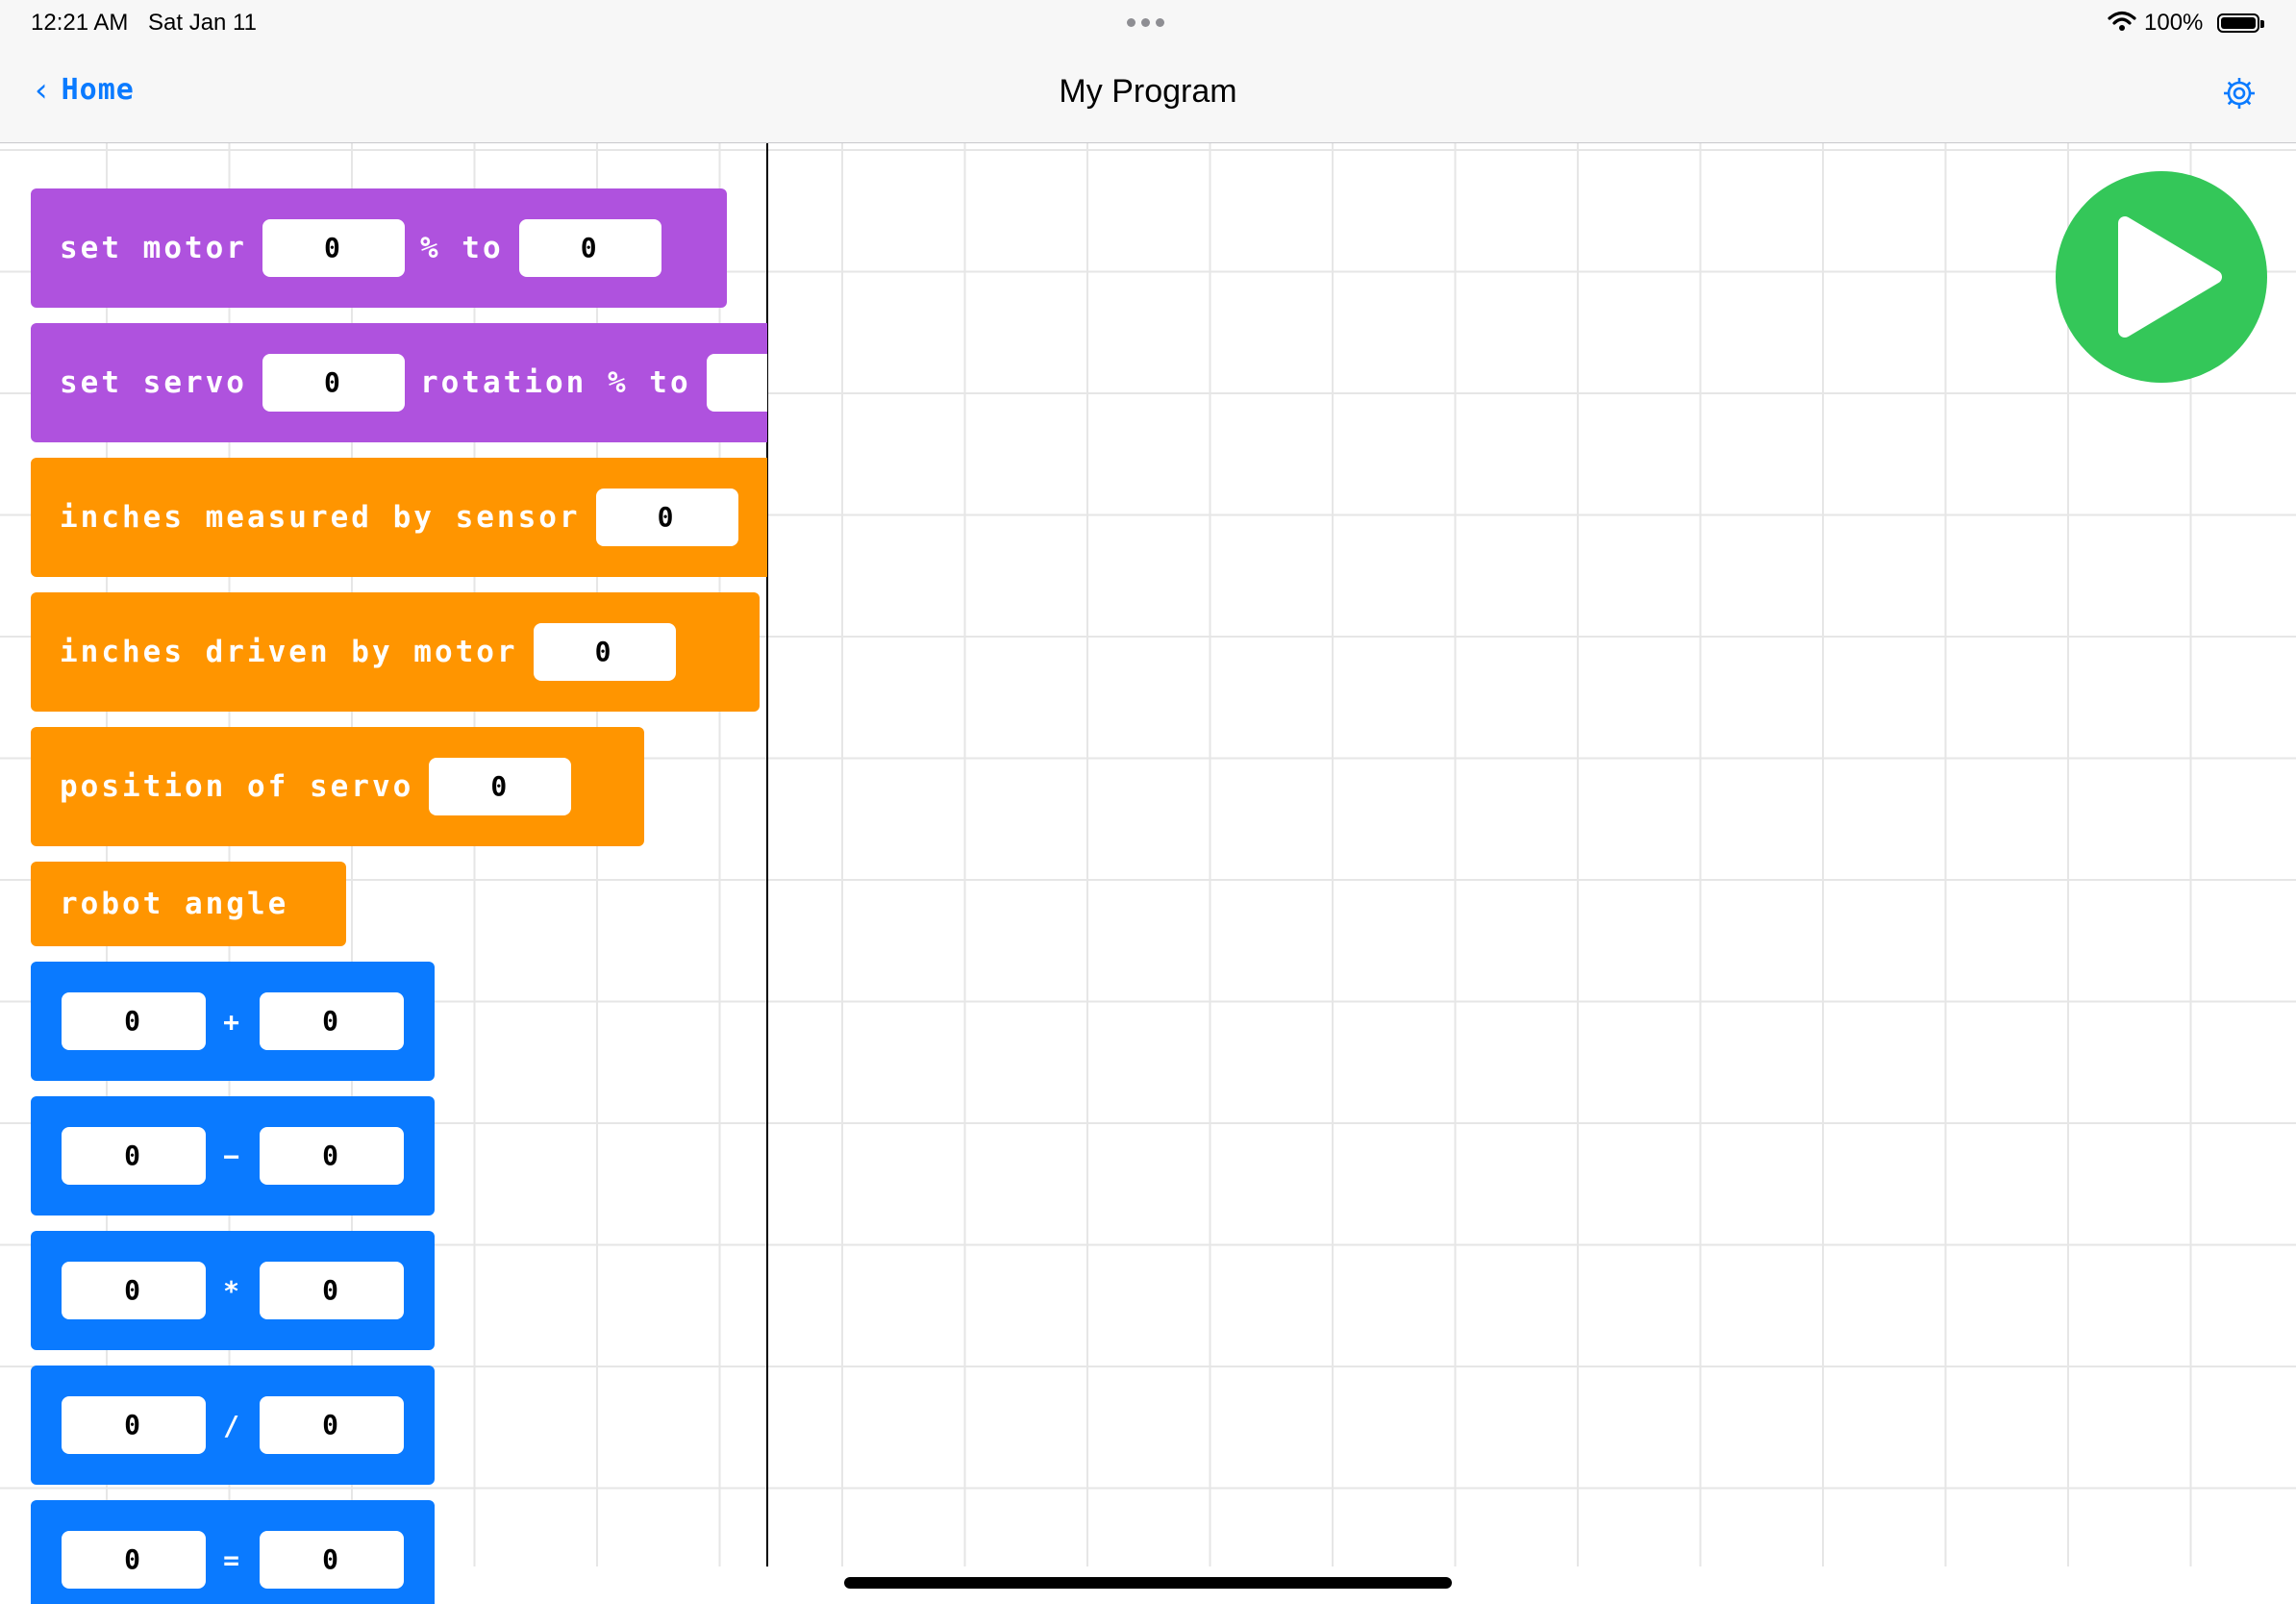 The image size is (2296, 1604). I want to click on run-button, so click(2161, 277).